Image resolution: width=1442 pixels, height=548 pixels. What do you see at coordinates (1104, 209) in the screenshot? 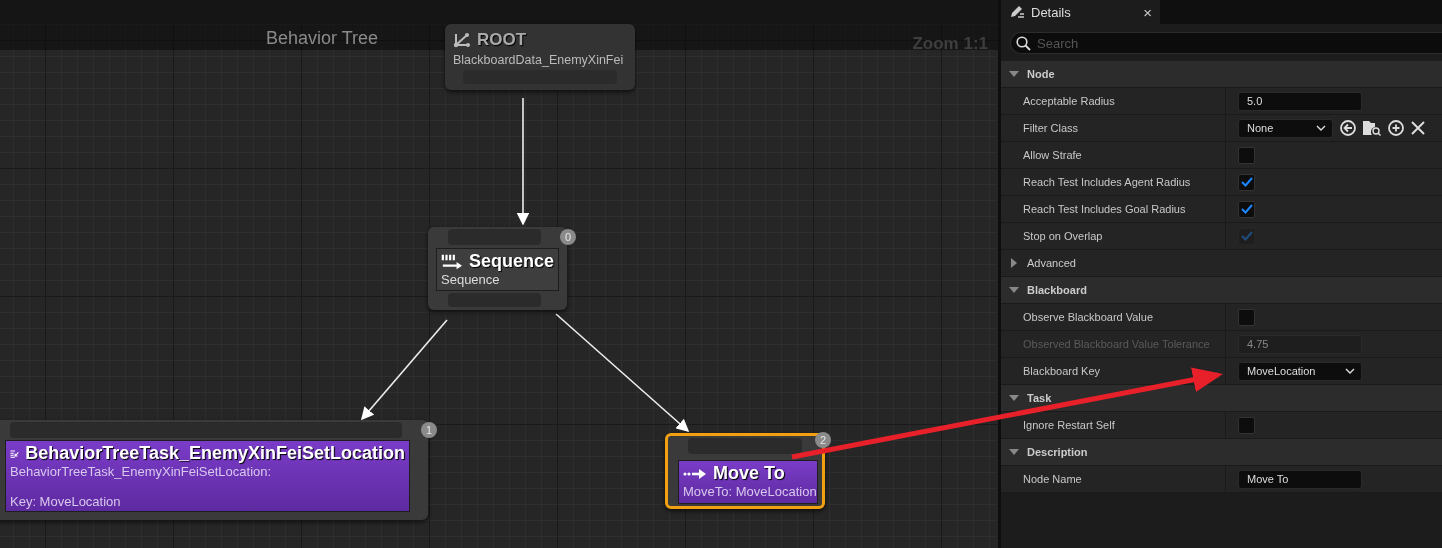
I see `property-label: Reach Test Includes Goal Radius` at bounding box center [1104, 209].